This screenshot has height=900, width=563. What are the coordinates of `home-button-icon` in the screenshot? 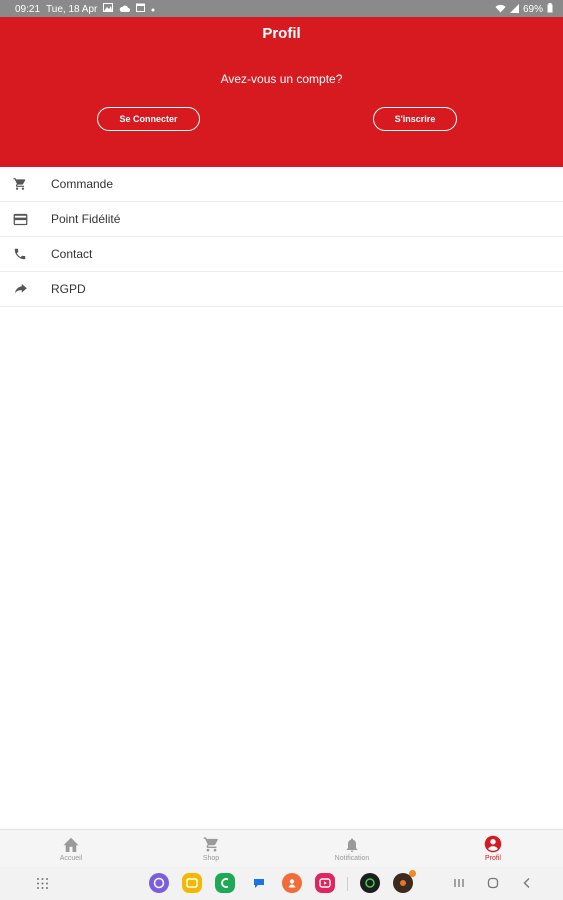 It's located at (493, 883).